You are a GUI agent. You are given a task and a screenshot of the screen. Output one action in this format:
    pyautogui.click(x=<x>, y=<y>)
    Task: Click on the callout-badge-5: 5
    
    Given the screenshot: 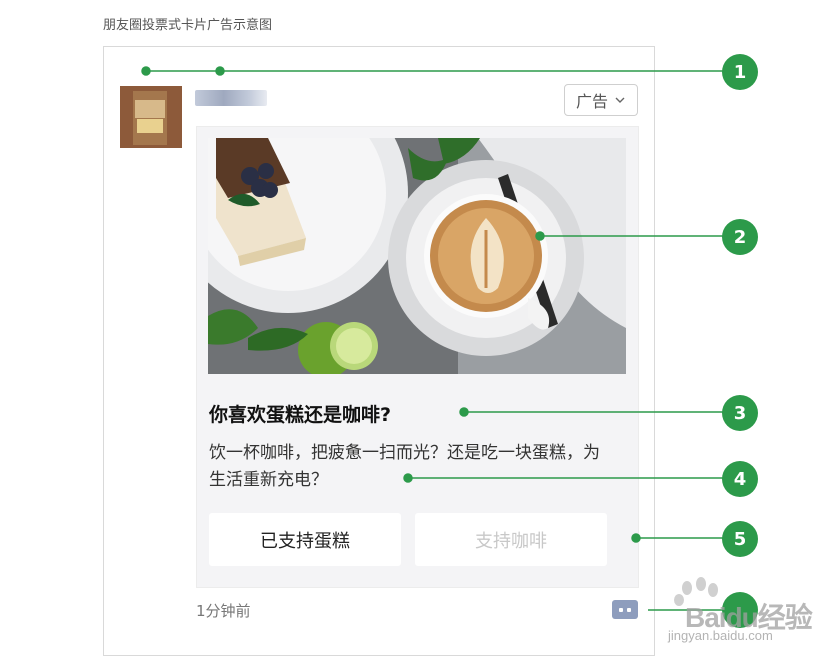 What is the action you would take?
    pyautogui.click(x=740, y=539)
    